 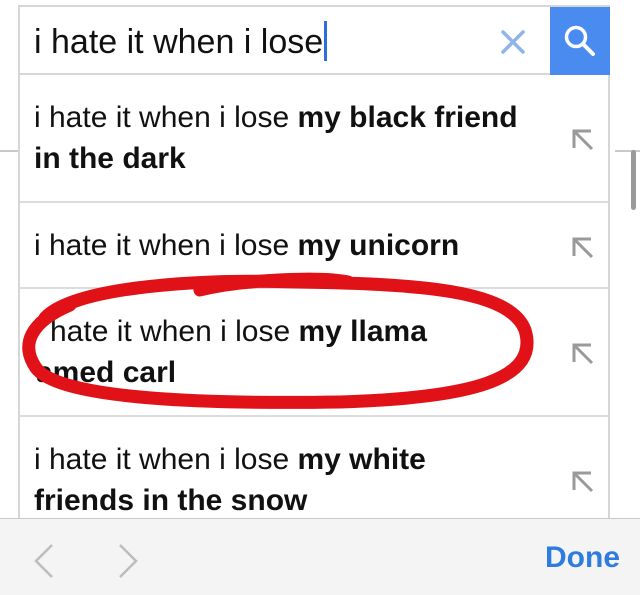 I want to click on search-icon, so click(x=579, y=40).